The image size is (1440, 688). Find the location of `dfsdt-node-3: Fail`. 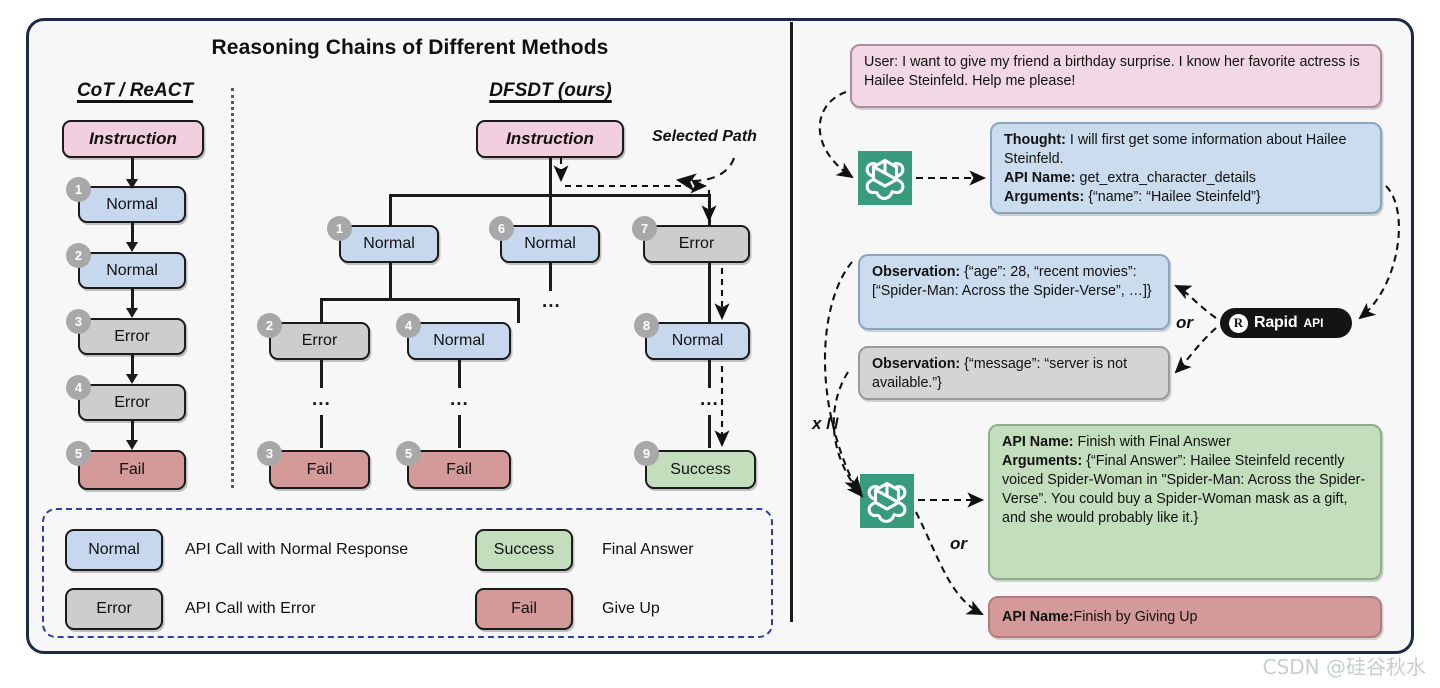

dfsdt-node-3: Fail is located at coordinates (319, 469).